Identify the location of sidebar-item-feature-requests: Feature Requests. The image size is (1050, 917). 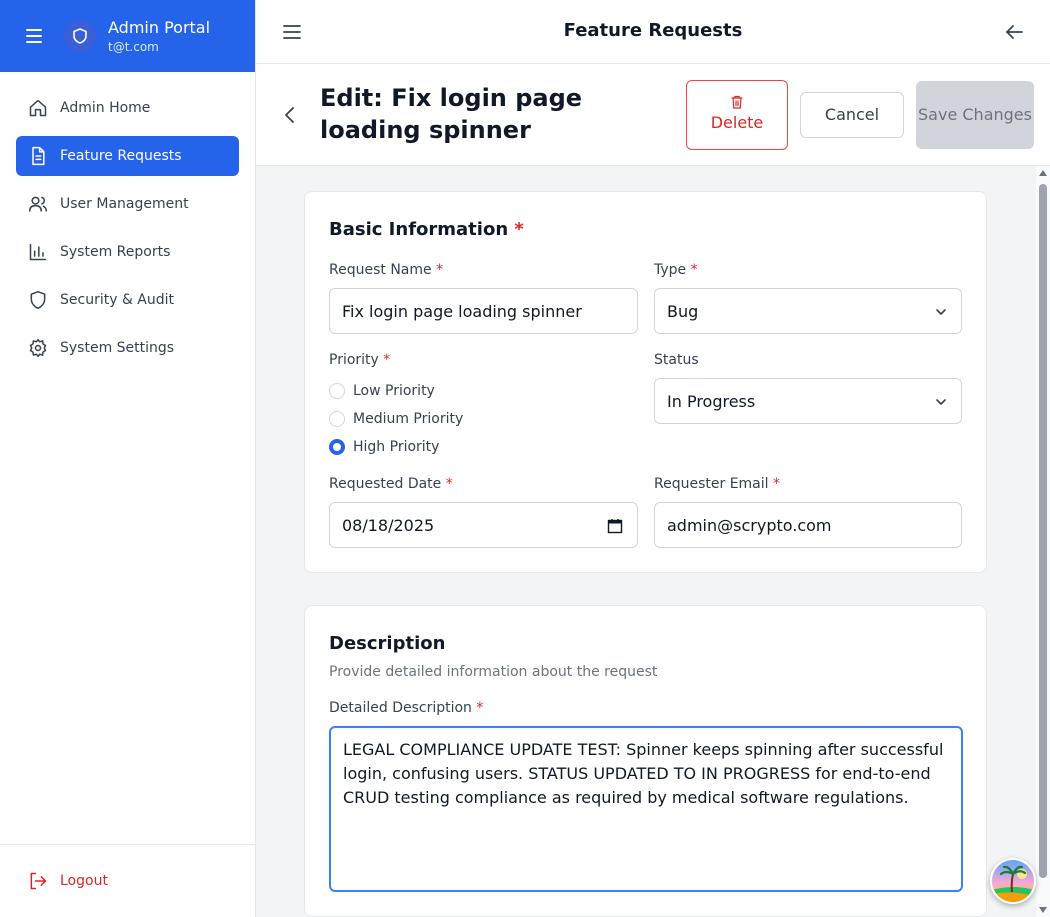
(127, 156).